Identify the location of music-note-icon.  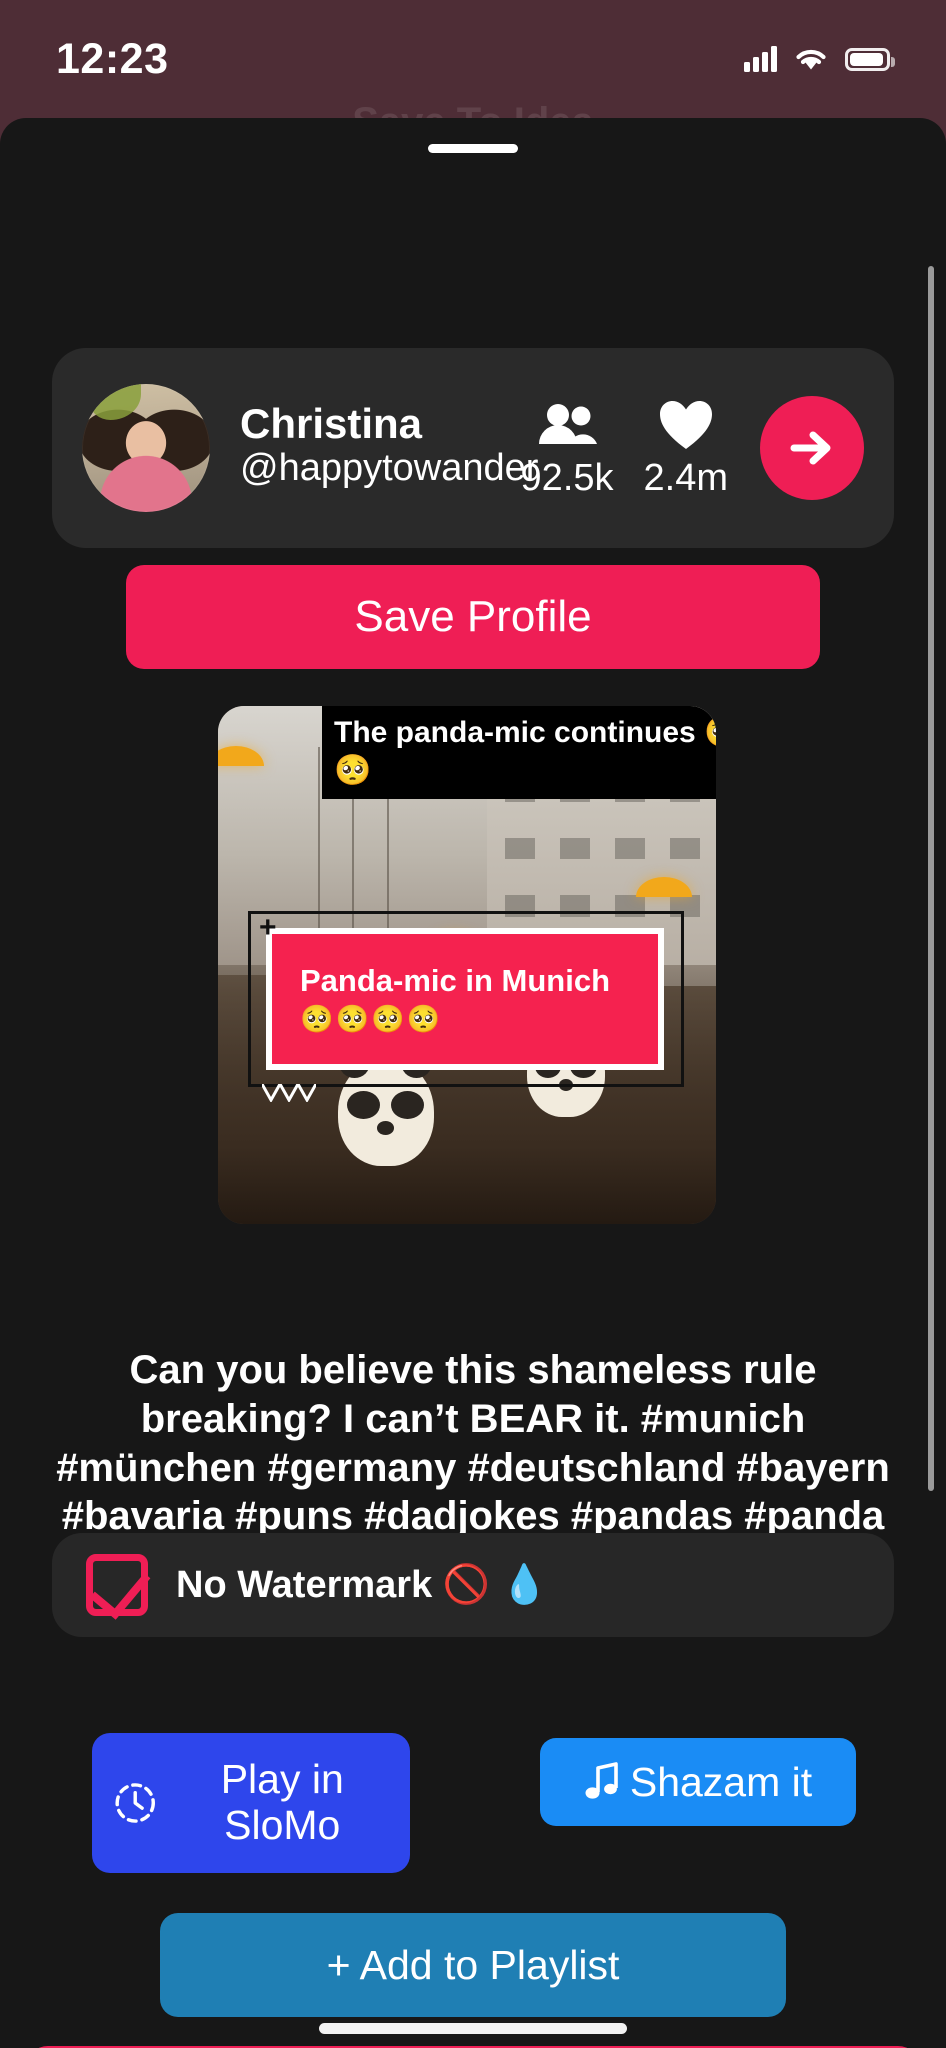
(601, 1780).